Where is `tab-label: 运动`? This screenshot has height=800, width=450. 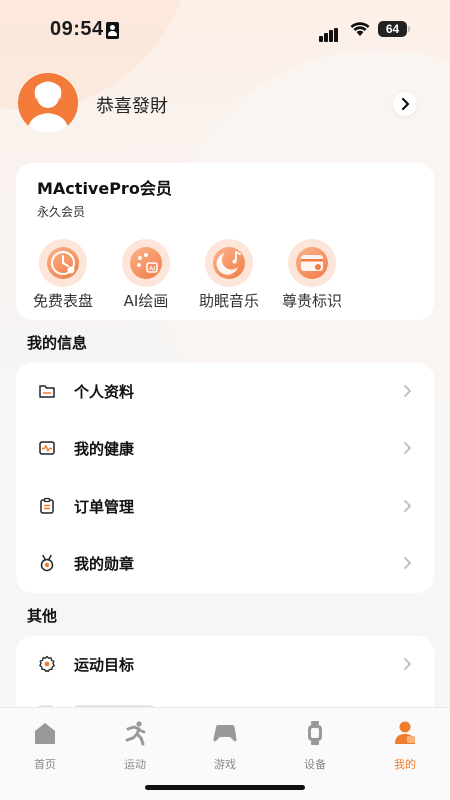 tab-label: 运动 is located at coordinates (135, 764).